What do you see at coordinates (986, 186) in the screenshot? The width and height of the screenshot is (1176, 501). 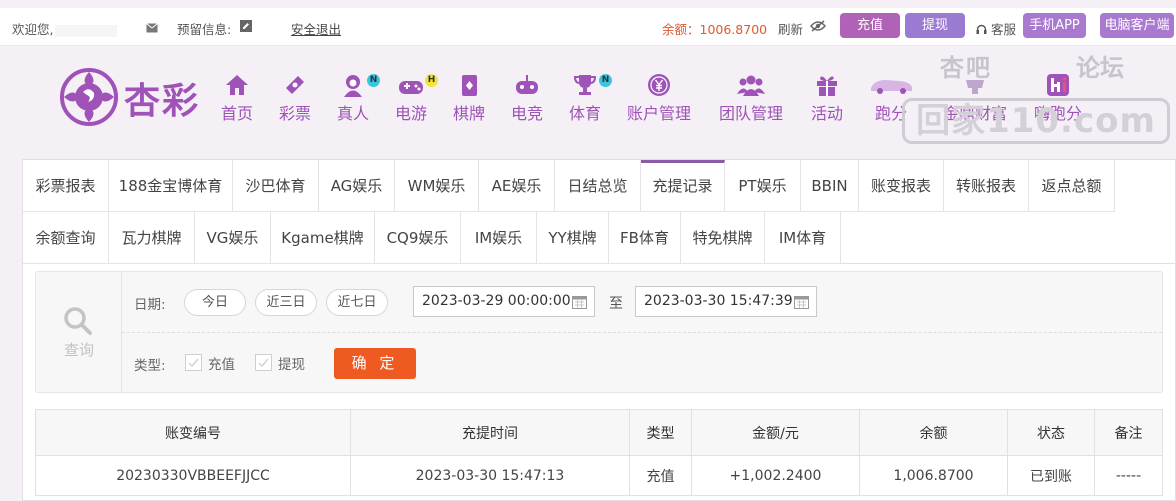 I see `tab-transfer-report: 转账报表` at bounding box center [986, 186].